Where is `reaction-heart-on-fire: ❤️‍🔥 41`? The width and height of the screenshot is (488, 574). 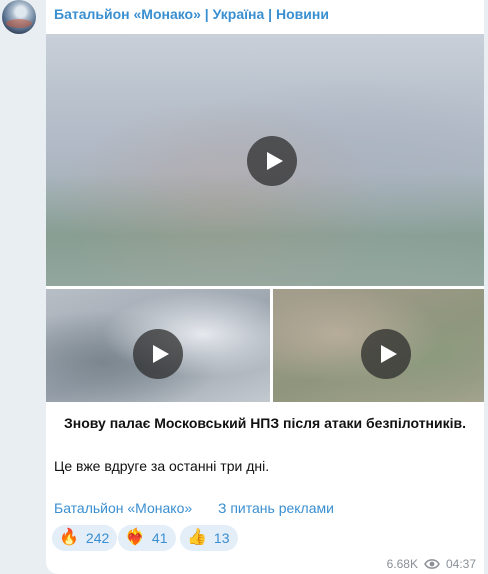
reaction-heart-on-fire: ❤️‍🔥 41 is located at coordinates (147, 538).